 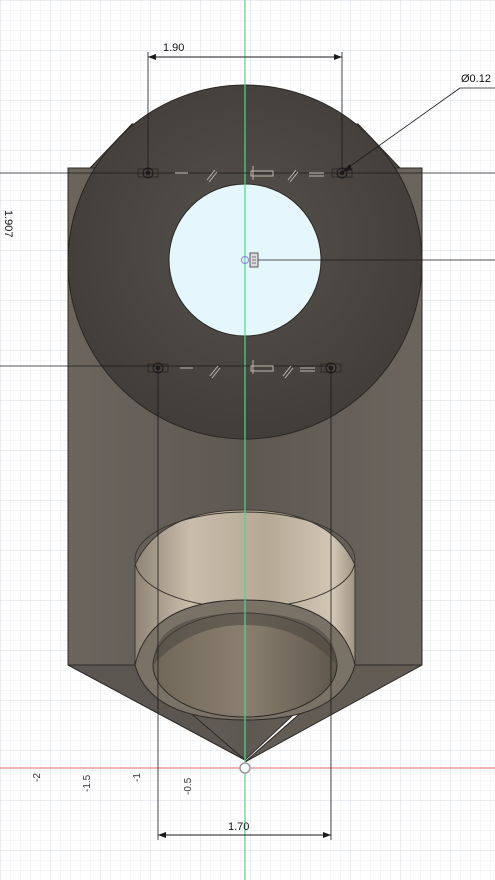 I want to click on tick-label: -1.5, so click(x=87, y=783).